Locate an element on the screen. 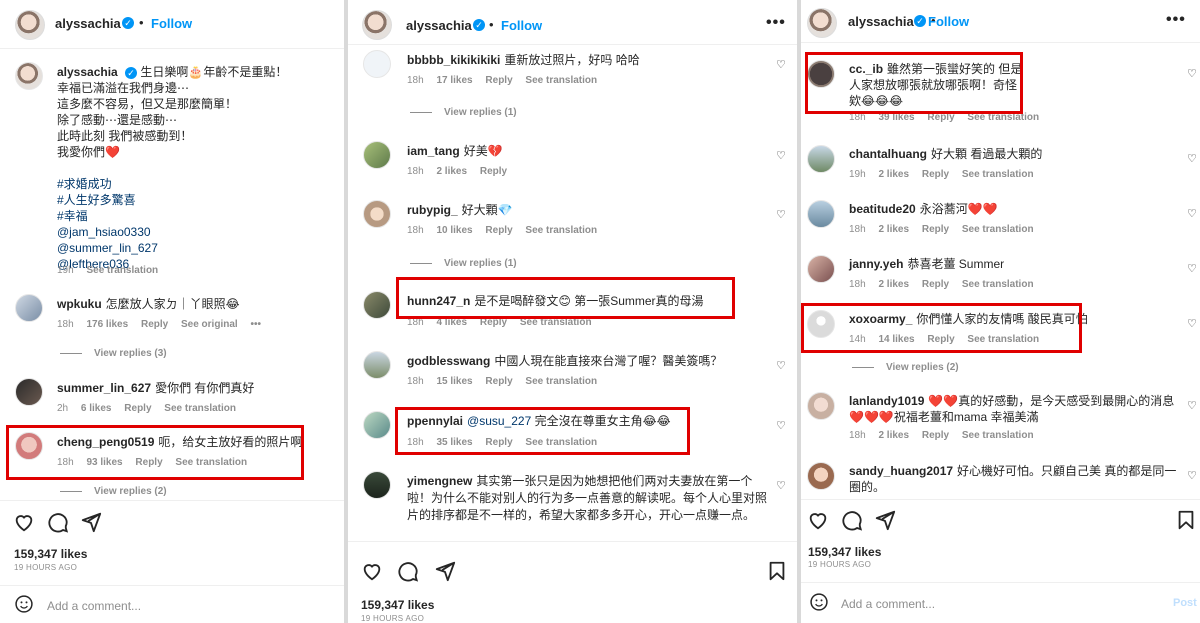 Image resolution: width=1200 pixels, height=623 pixels. view-replies-button: View replies (3) is located at coordinates (113, 353).